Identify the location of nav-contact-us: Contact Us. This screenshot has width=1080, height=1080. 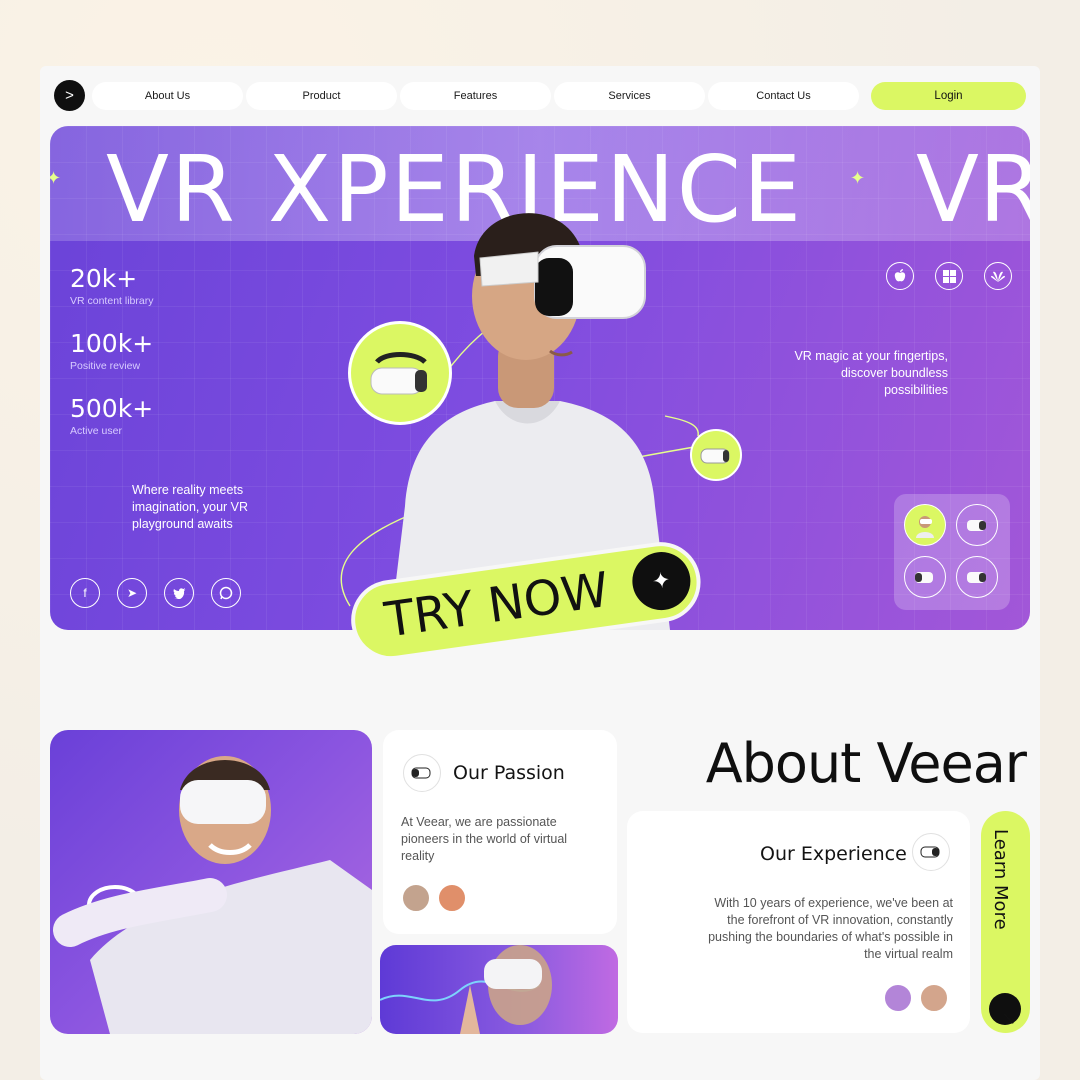
(783, 96).